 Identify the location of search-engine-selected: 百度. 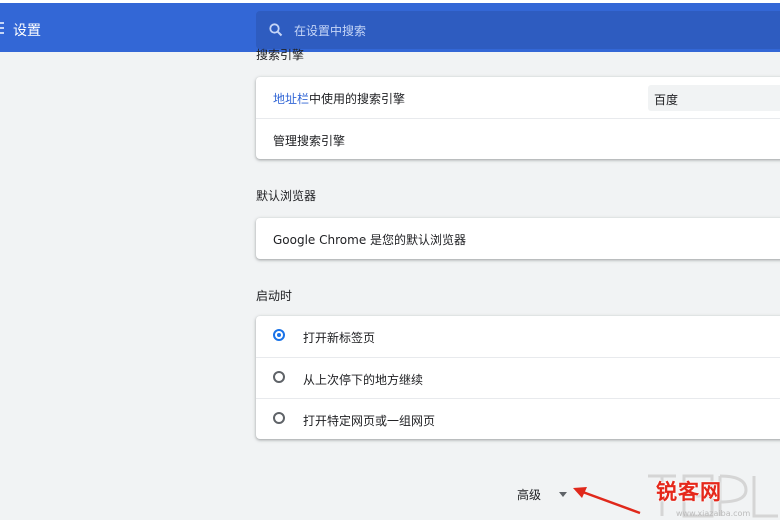
(666, 99).